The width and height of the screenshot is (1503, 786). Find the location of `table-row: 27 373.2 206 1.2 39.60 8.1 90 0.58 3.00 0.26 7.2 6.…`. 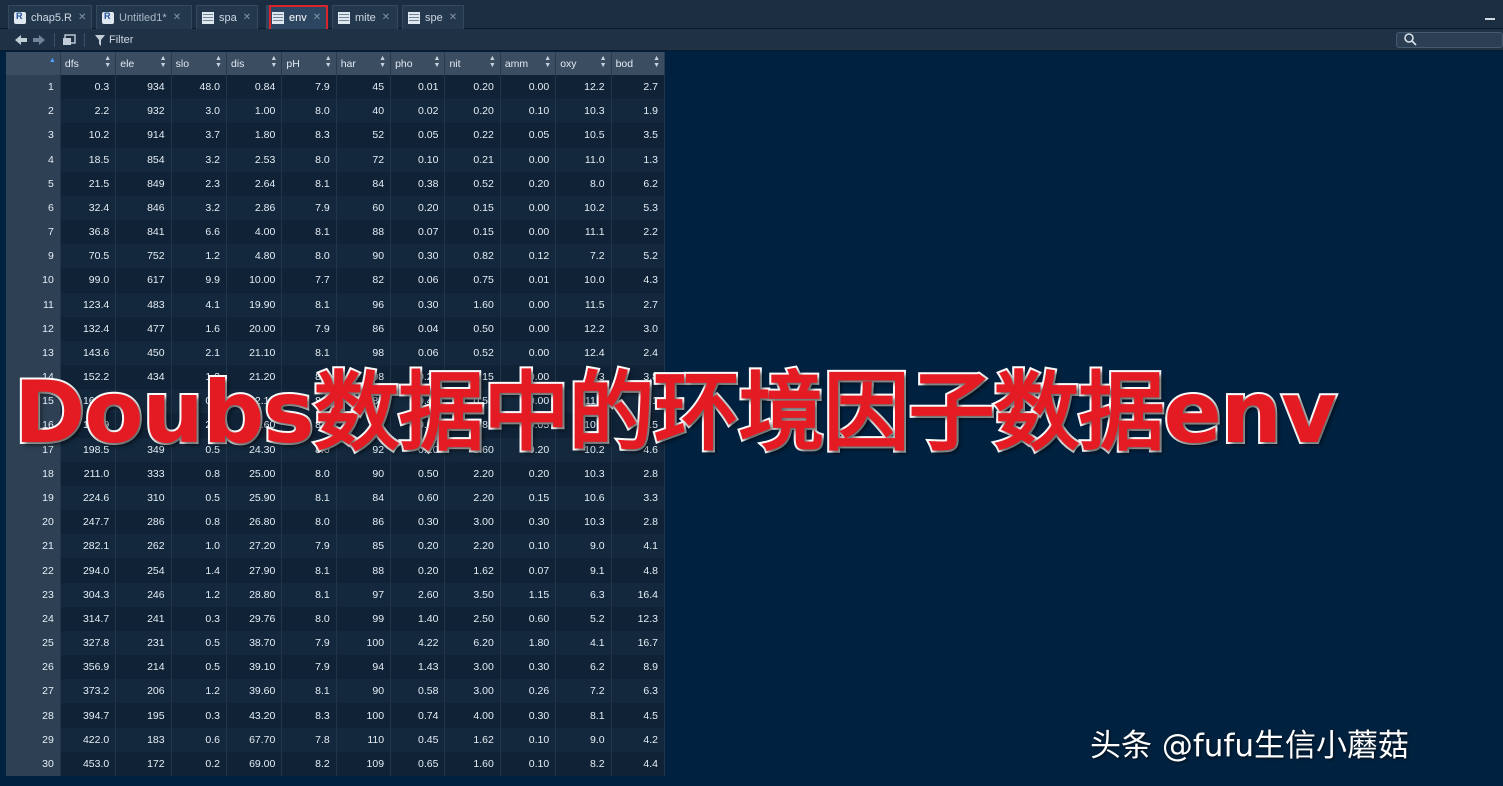

table-row: 27 373.2 206 1.2 39.60 8.1 90 0.58 3.00 0.26 7.2 6.… is located at coordinates (336, 691).